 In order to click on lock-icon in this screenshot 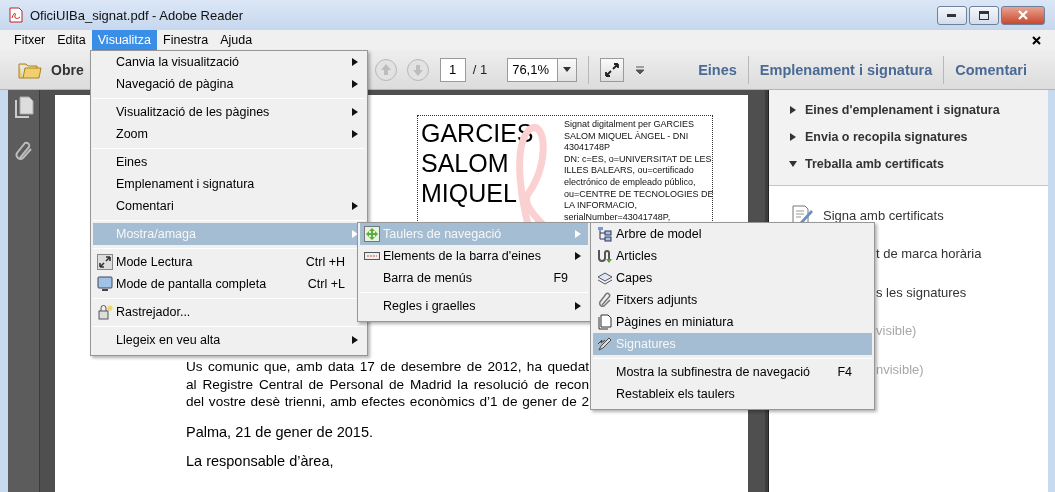, I will do `click(104, 312)`.